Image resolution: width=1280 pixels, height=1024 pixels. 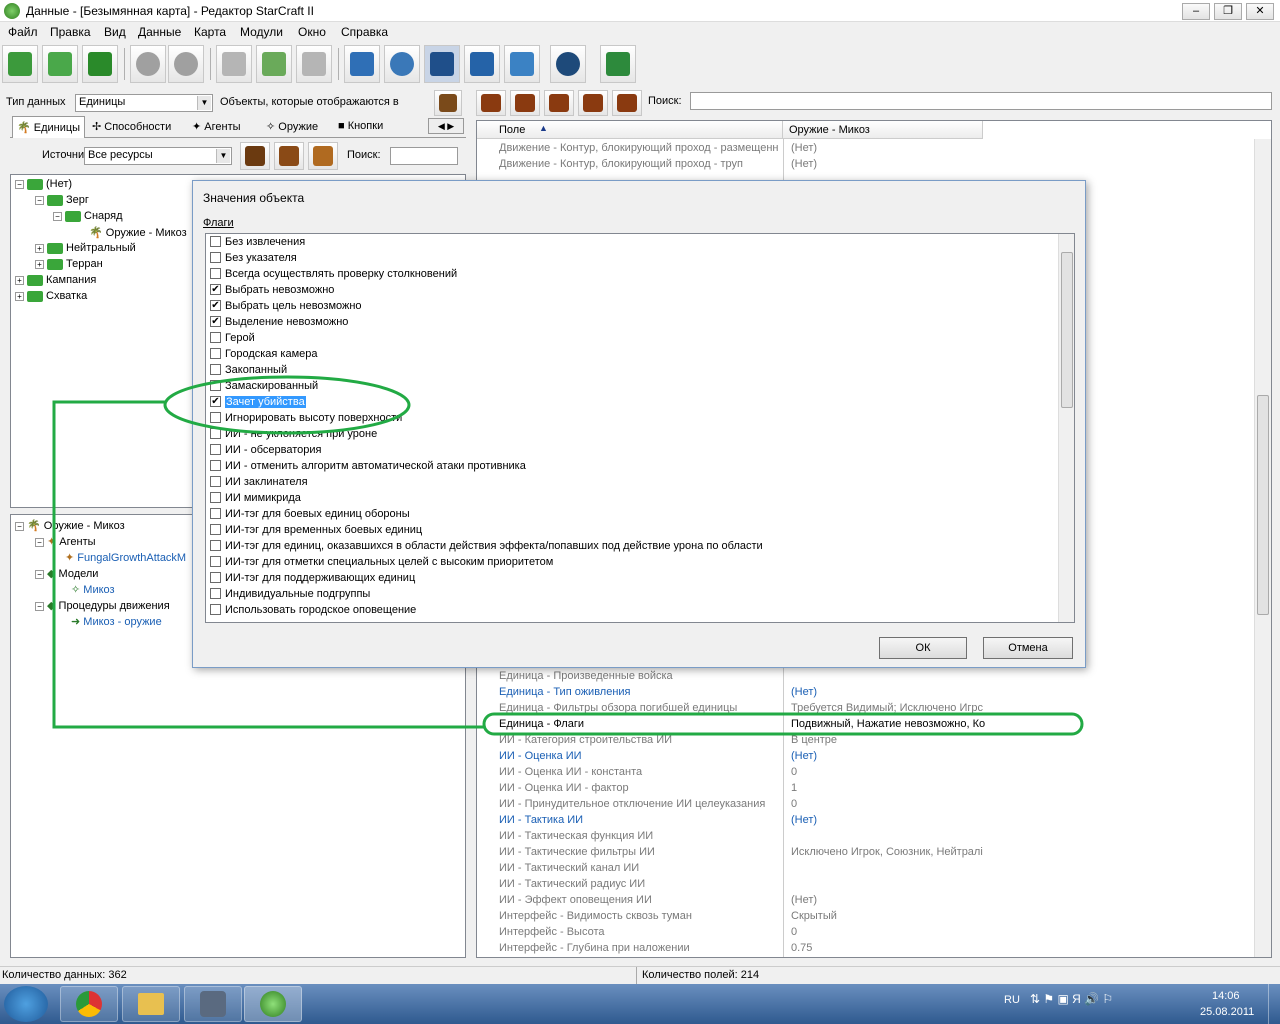 What do you see at coordinates (102, 605) in the screenshot?
I see `tree-item: − ◆ Процедуры движения` at bounding box center [102, 605].